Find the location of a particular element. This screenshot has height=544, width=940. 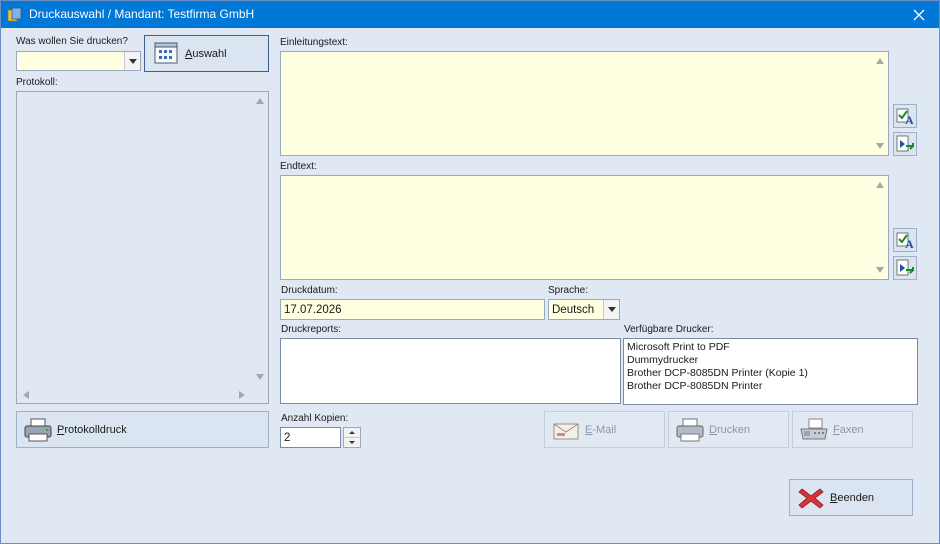

protokoll-label: Protokoll: is located at coordinates (37, 82).